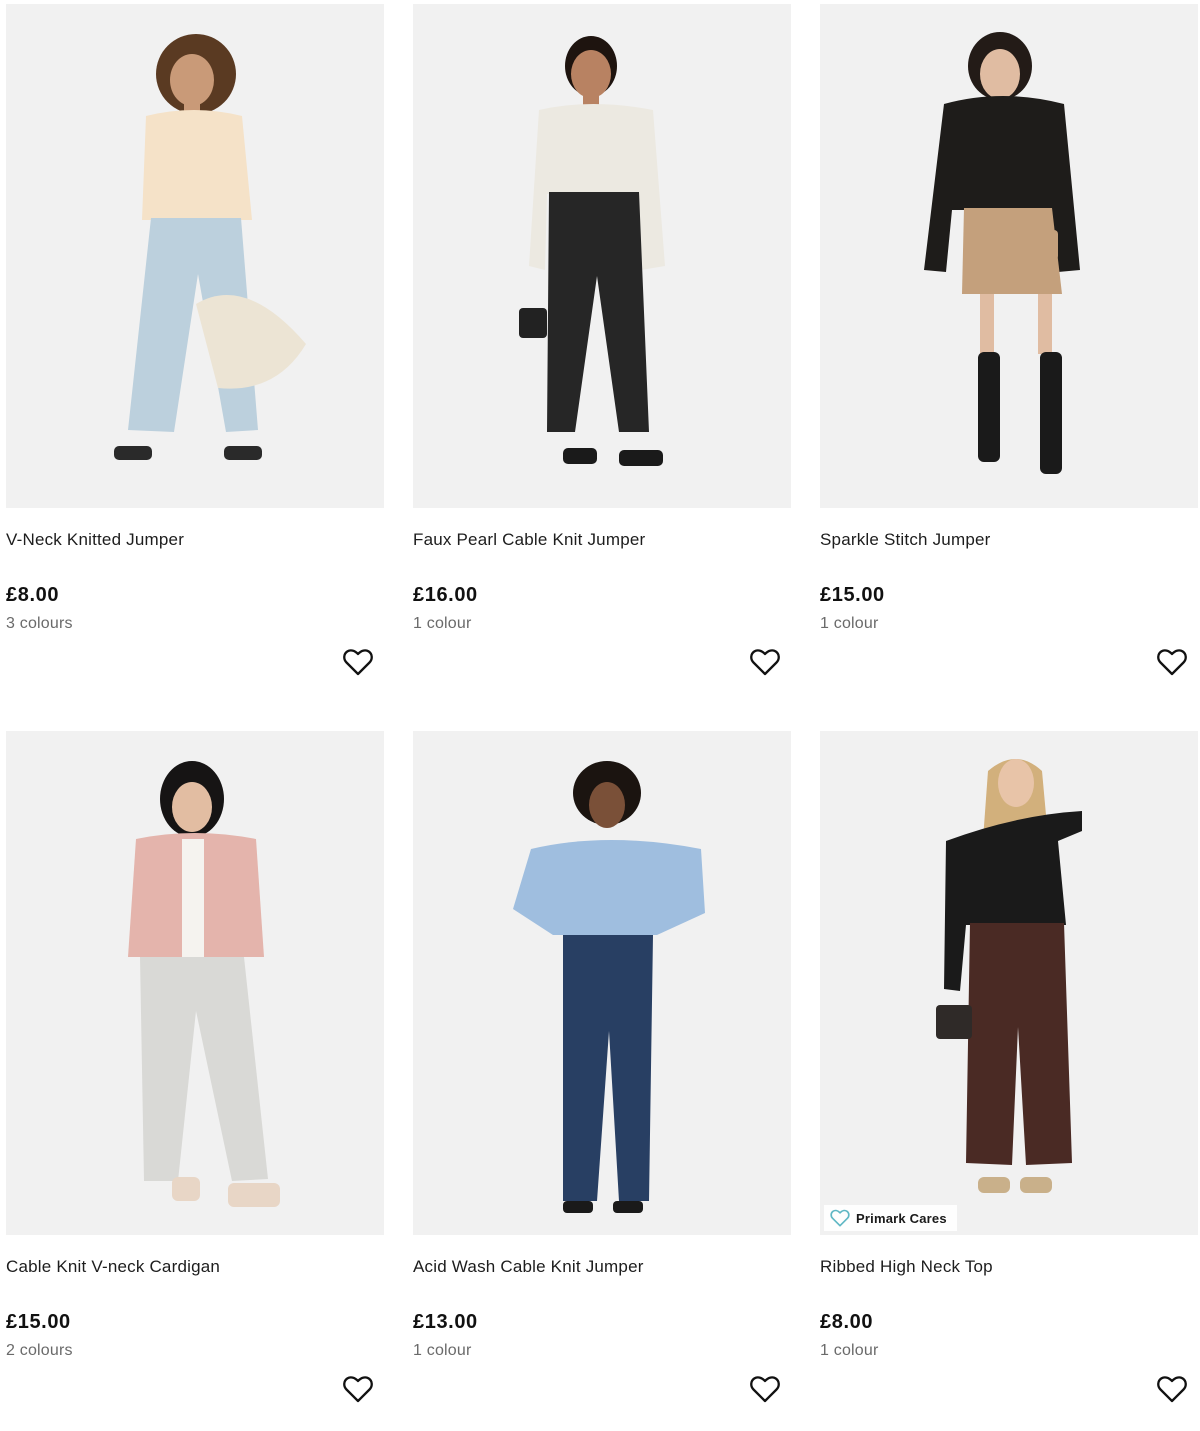 This screenshot has height=1431, width=1200. Describe the element at coordinates (906, 1267) in the screenshot. I see `product-title: Ribbed High Neck Top` at that location.